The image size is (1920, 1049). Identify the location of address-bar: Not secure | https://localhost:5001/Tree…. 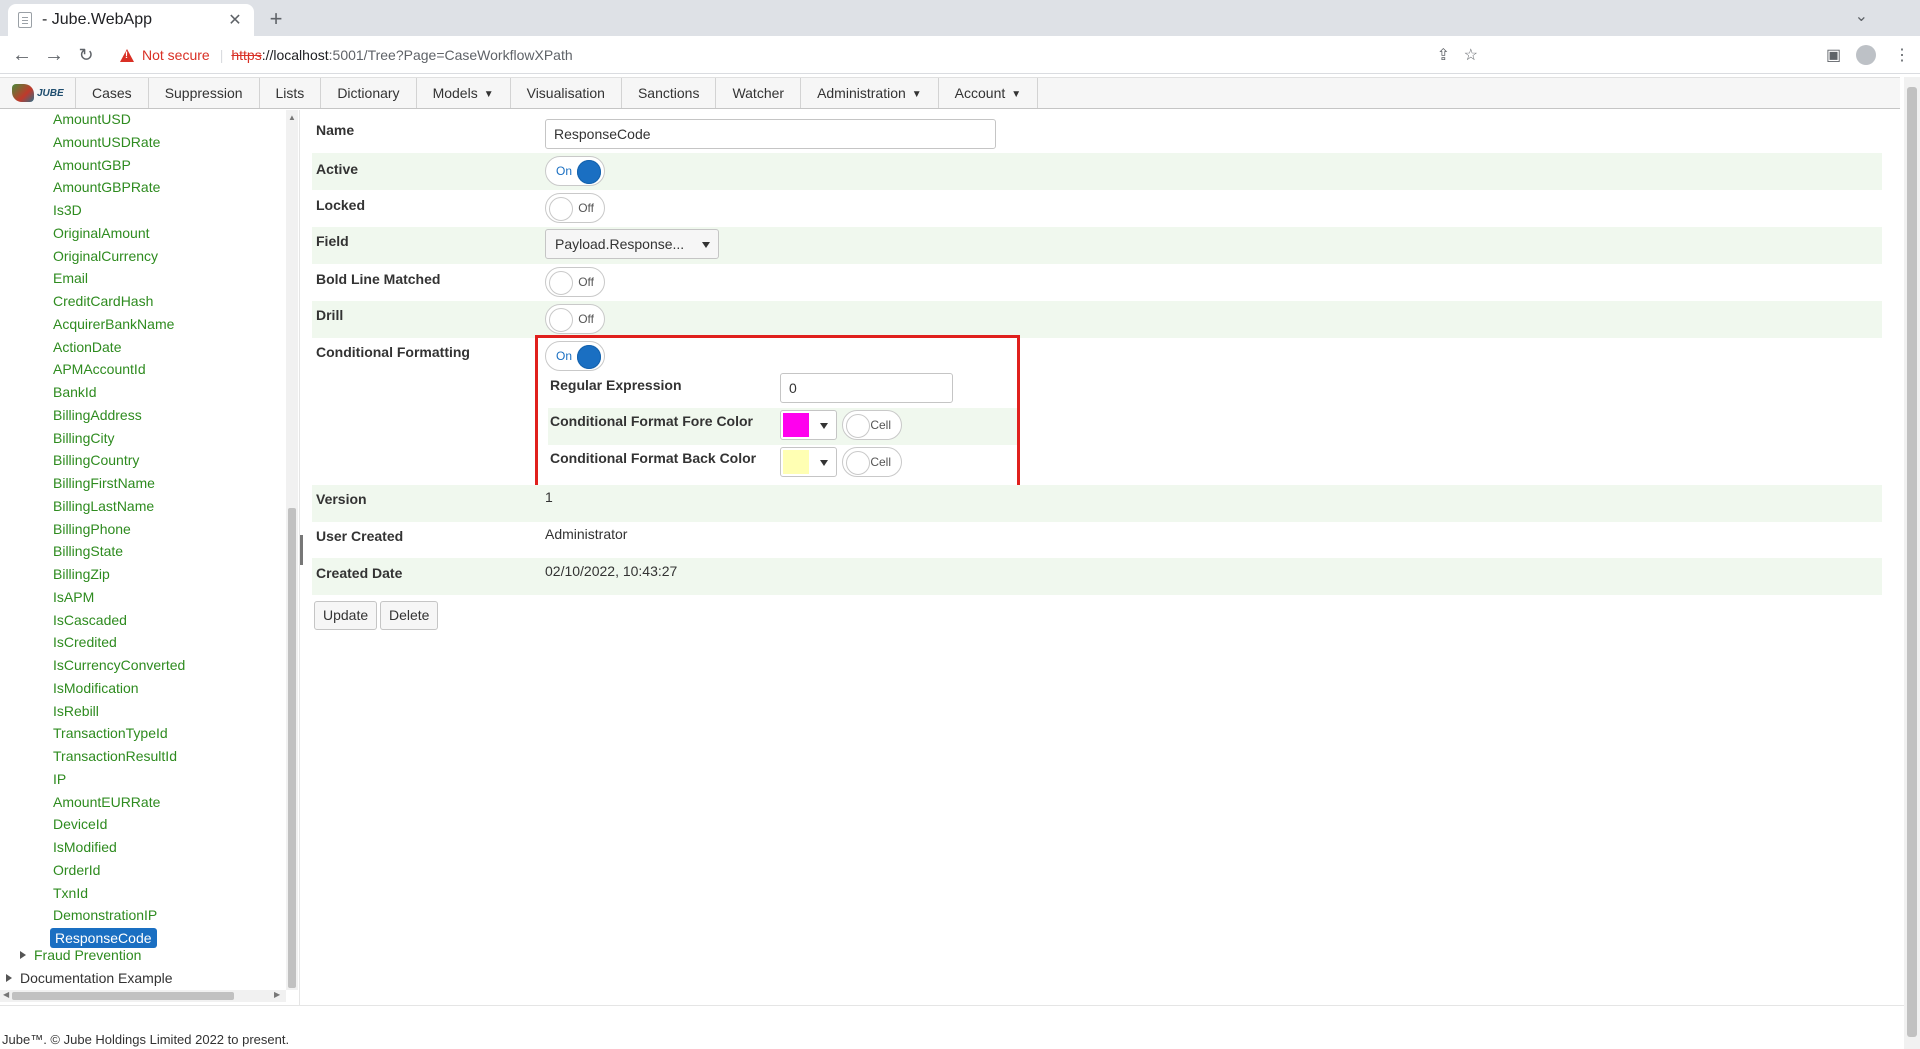
(938, 55).